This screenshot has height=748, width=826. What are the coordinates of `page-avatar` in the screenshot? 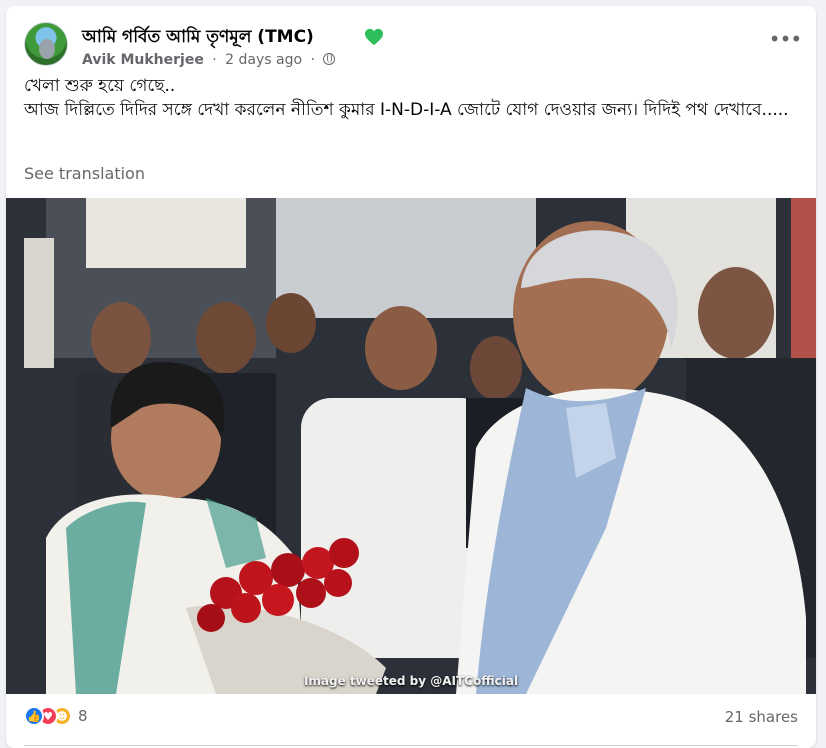 It's located at (46, 44).